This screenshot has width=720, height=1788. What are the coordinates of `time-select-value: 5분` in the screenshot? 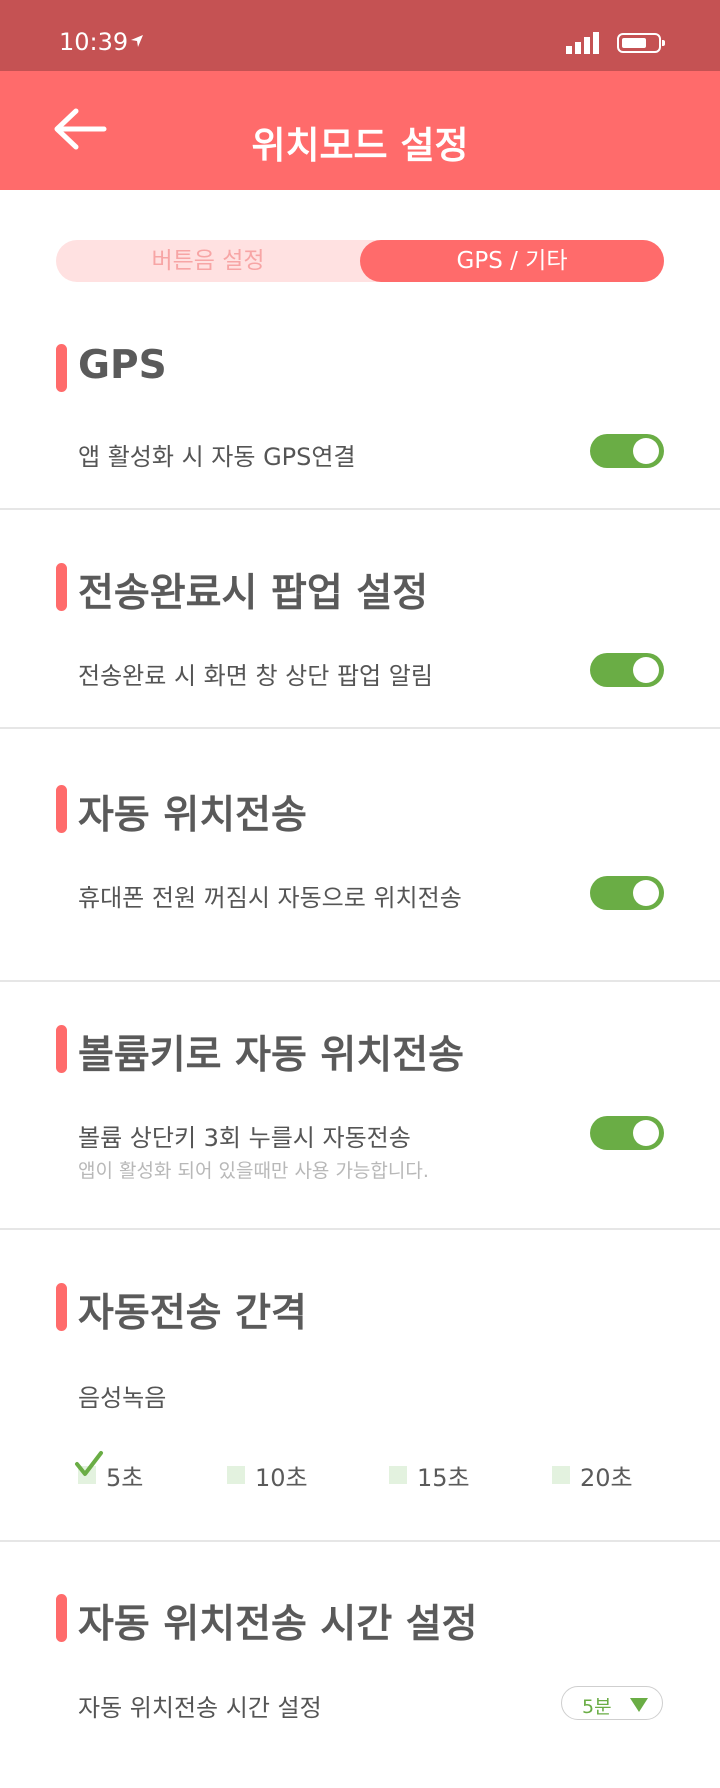 It's located at (597, 1707).